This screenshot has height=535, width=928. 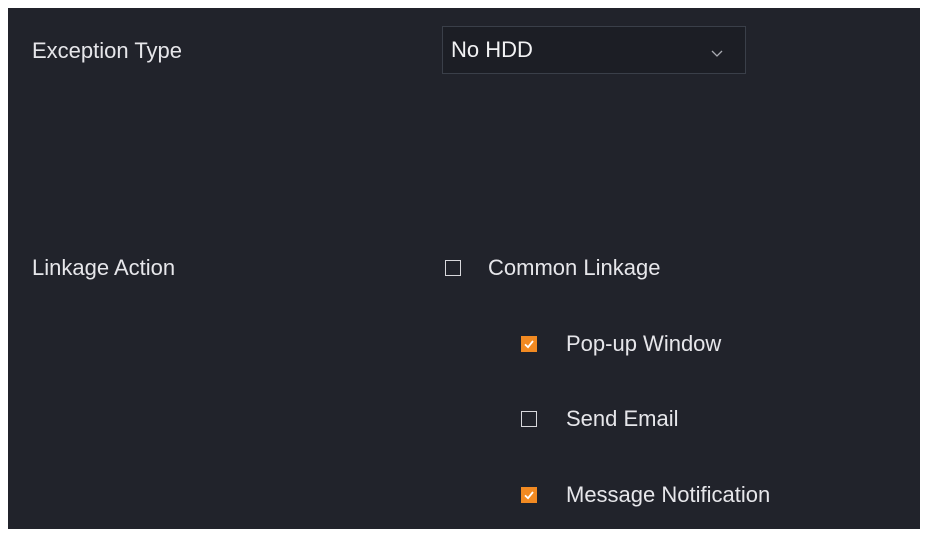 What do you see at coordinates (104, 267) in the screenshot?
I see `linkage-action-label: Linkage Action` at bounding box center [104, 267].